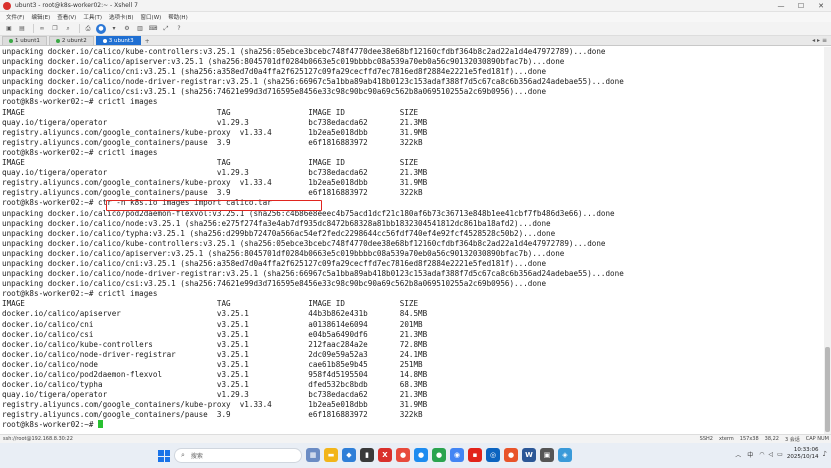  Describe the element at coordinates (726, 439) in the screenshot. I see `terminal-type: xterm` at that location.